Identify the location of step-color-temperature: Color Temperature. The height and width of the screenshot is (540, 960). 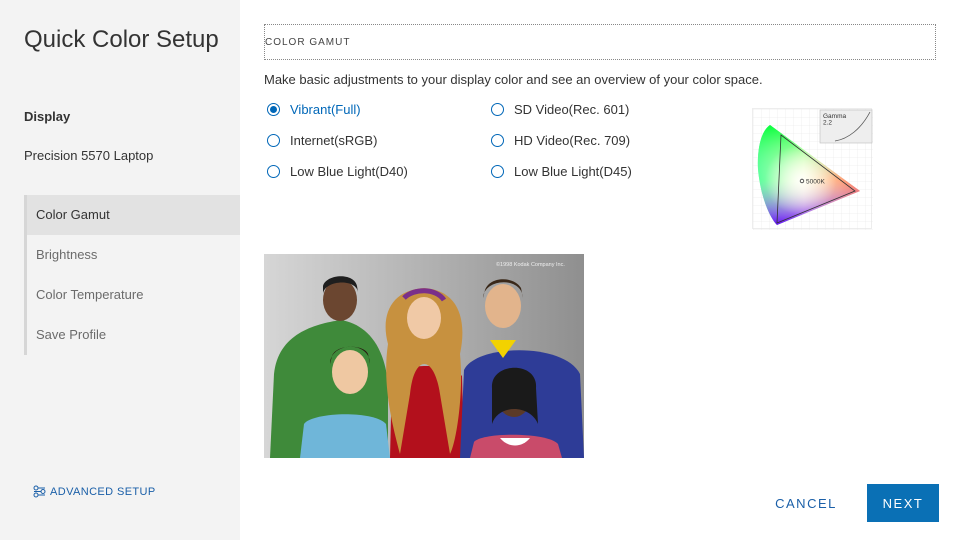
(133, 295).